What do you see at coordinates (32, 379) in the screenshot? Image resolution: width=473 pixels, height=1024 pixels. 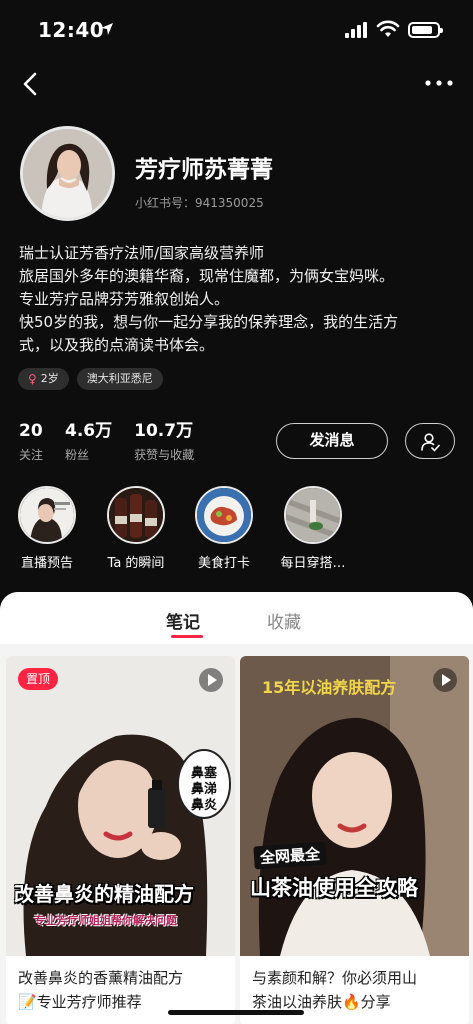 I see `female-icon: ♀` at bounding box center [32, 379].